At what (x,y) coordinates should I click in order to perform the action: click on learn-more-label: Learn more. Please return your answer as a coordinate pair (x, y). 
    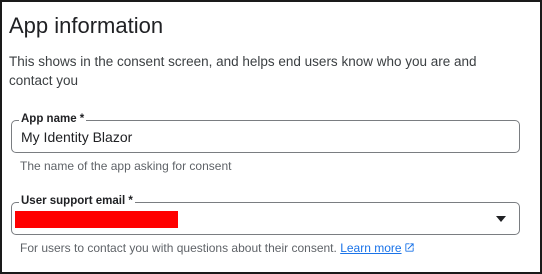
    Looking at the image, I should click on (371, 248).